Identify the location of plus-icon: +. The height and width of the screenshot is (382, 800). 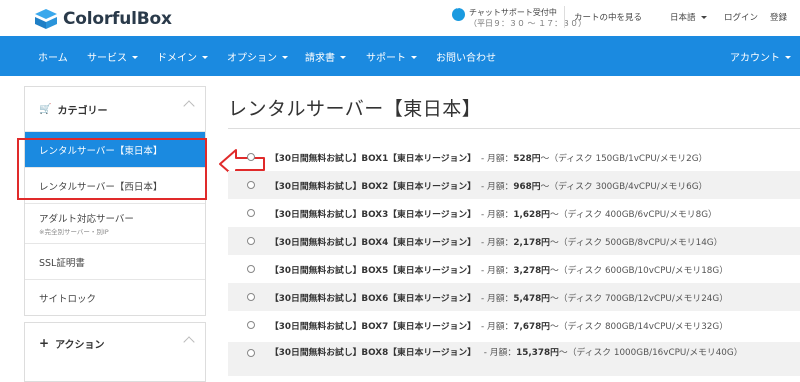
(44, 343).